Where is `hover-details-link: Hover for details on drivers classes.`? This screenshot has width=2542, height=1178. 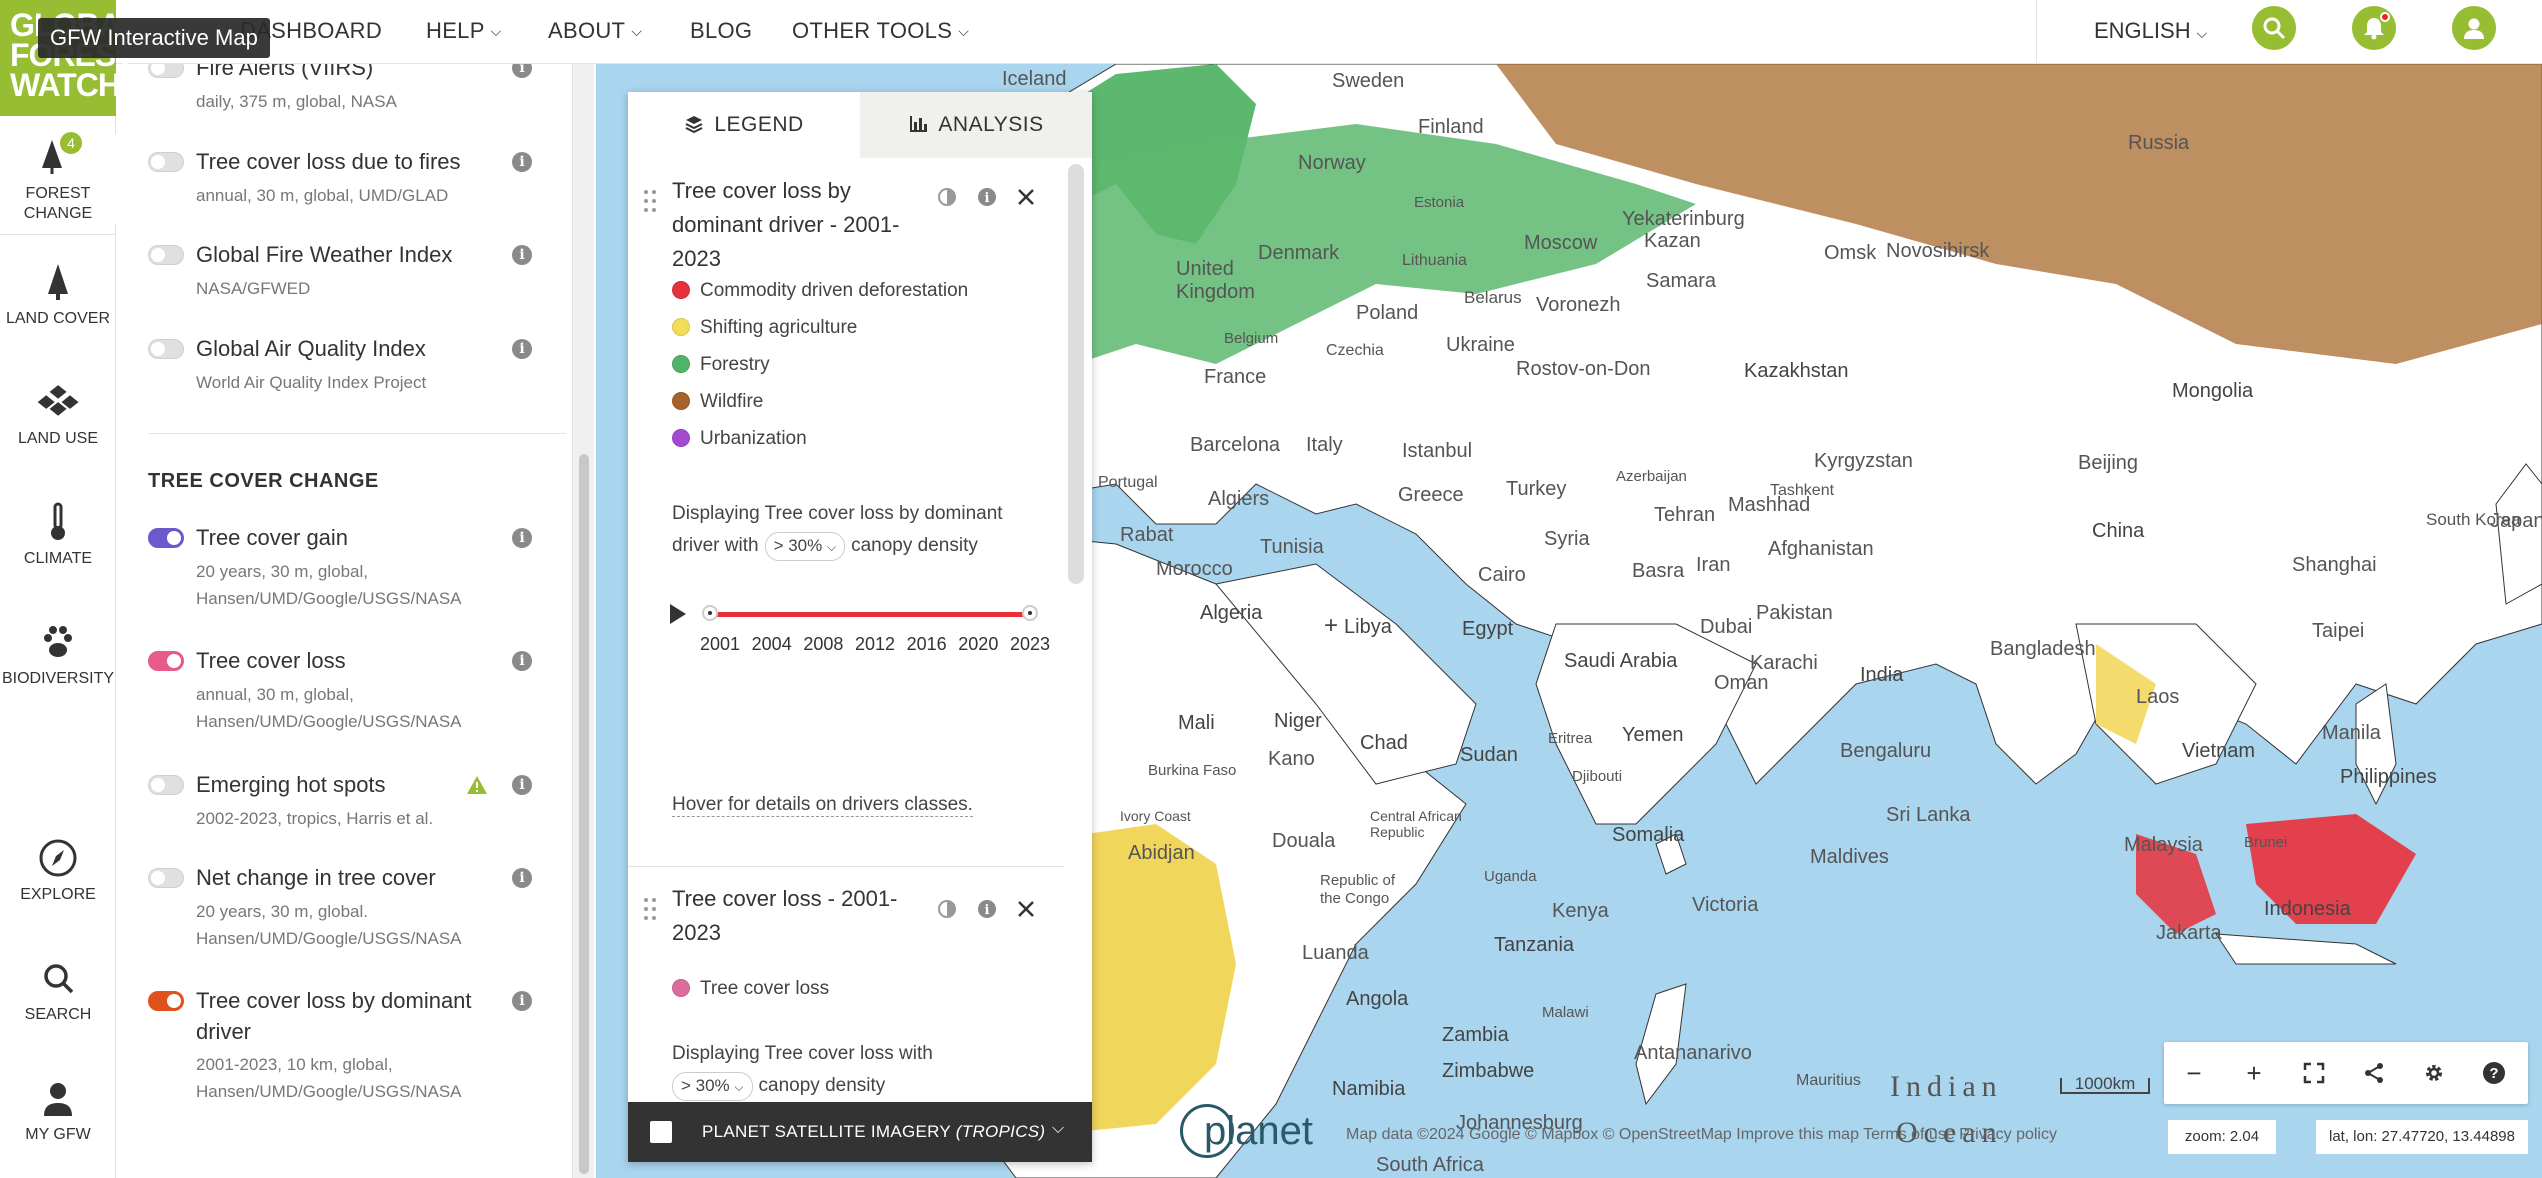
hover-details-link: Hover for details on drivers classes. is located at coordinates (822, 805).